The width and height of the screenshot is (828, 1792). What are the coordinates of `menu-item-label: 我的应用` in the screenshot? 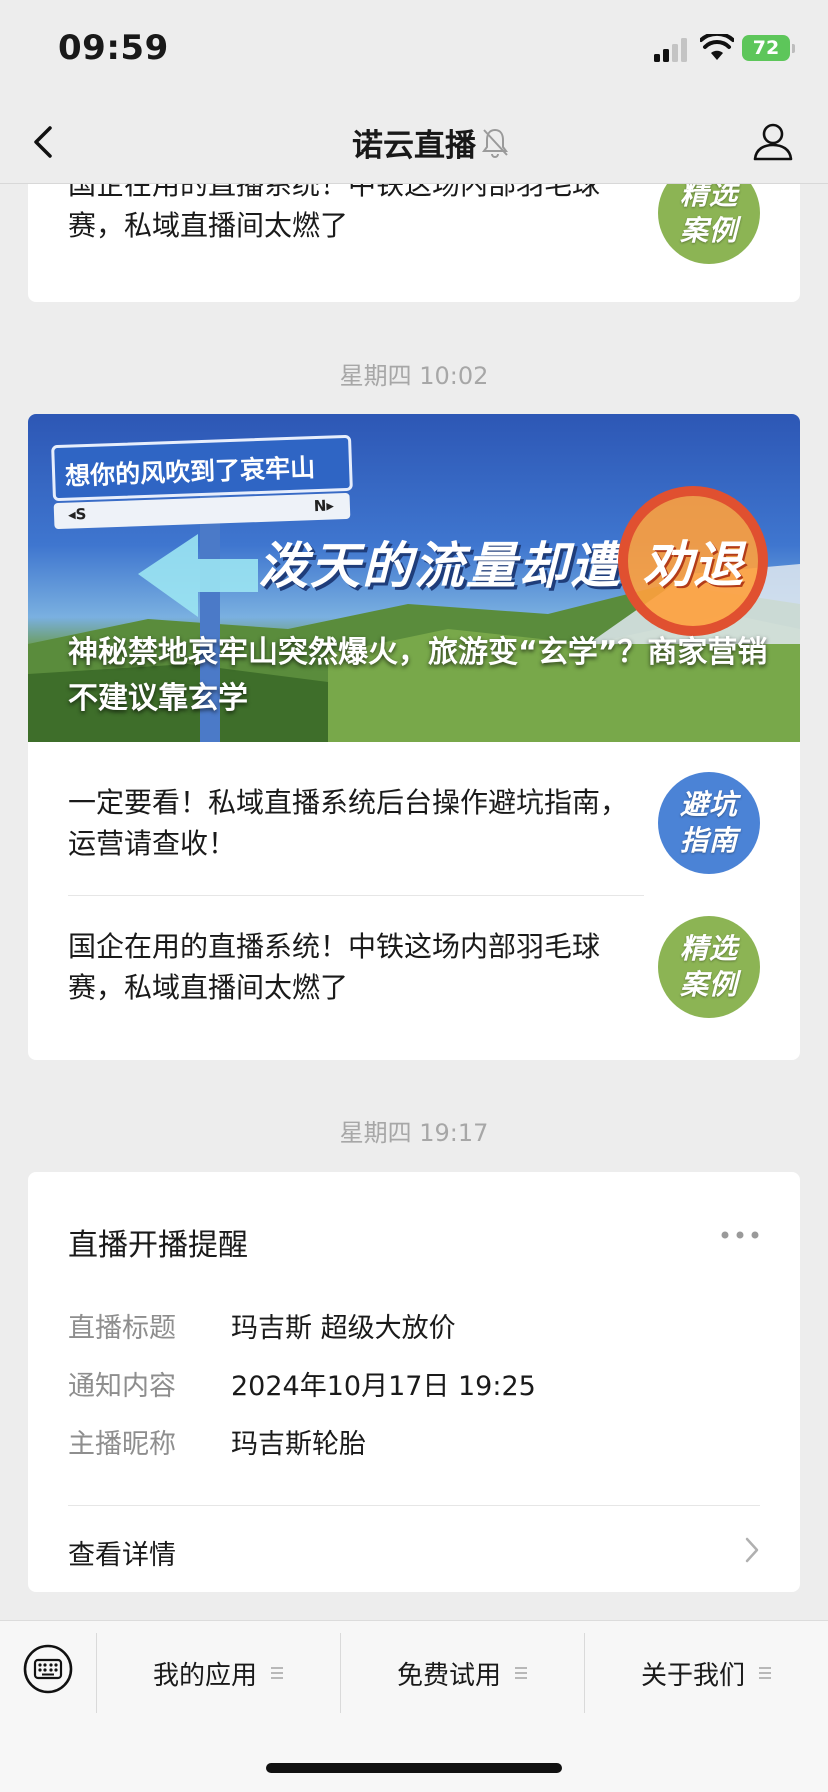 It's located at (204, 1675).